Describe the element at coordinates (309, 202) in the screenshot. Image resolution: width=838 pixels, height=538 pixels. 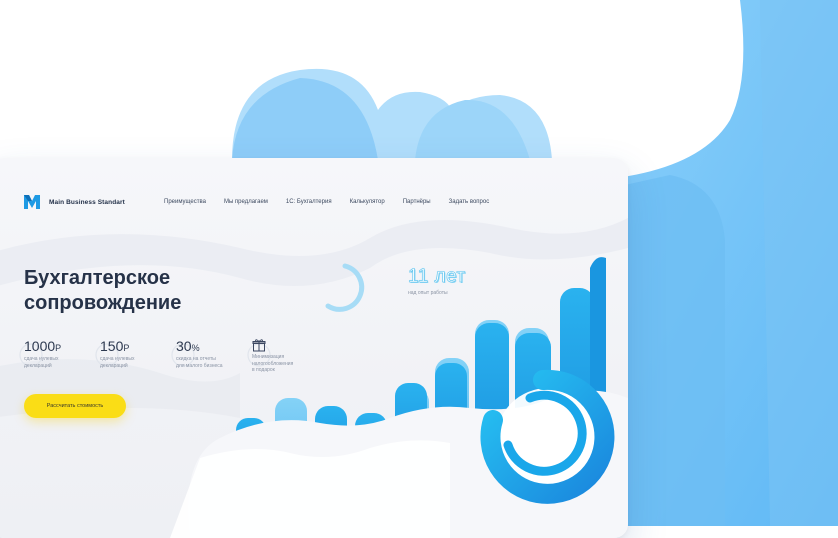
I see `nav-item-1c-accounting: 1С: Бухгалтерия` at that location.